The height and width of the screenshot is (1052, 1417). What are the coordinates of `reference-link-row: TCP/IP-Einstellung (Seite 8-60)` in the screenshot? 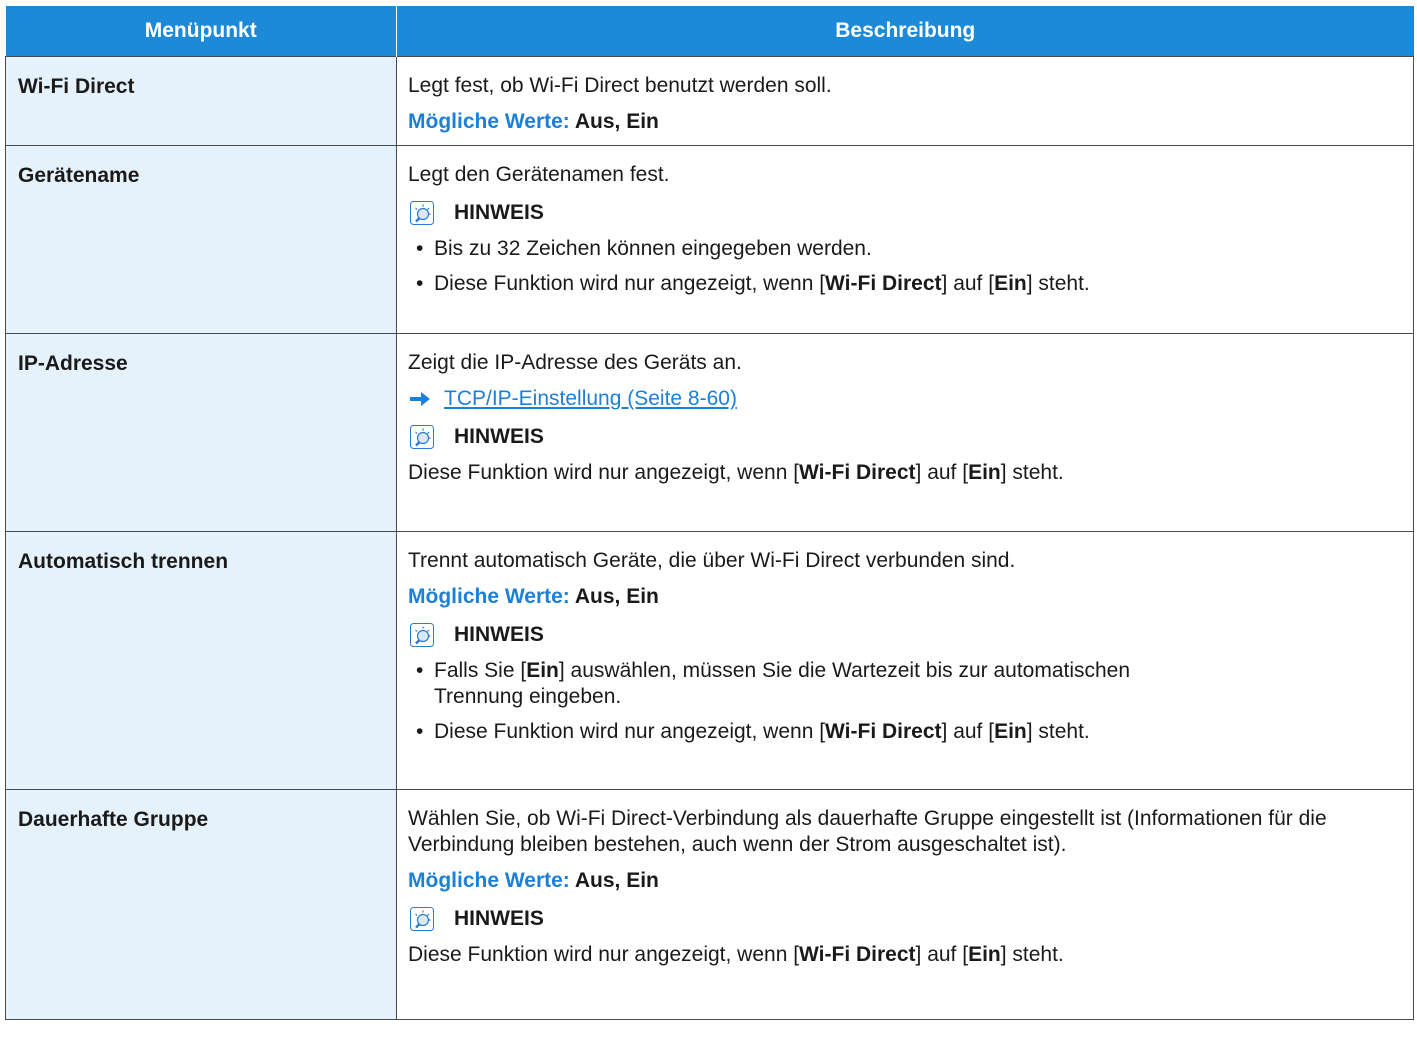 It's located at (905, 399).